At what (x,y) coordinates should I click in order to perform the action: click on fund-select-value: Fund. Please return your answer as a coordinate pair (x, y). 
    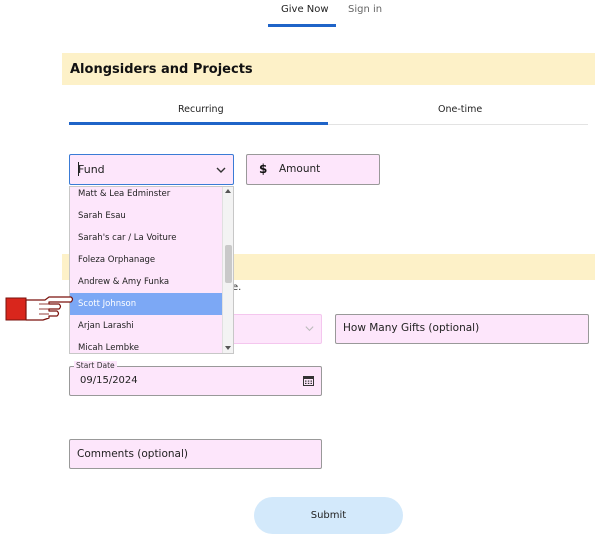
    Looking at the image, I should click on (91, 169).